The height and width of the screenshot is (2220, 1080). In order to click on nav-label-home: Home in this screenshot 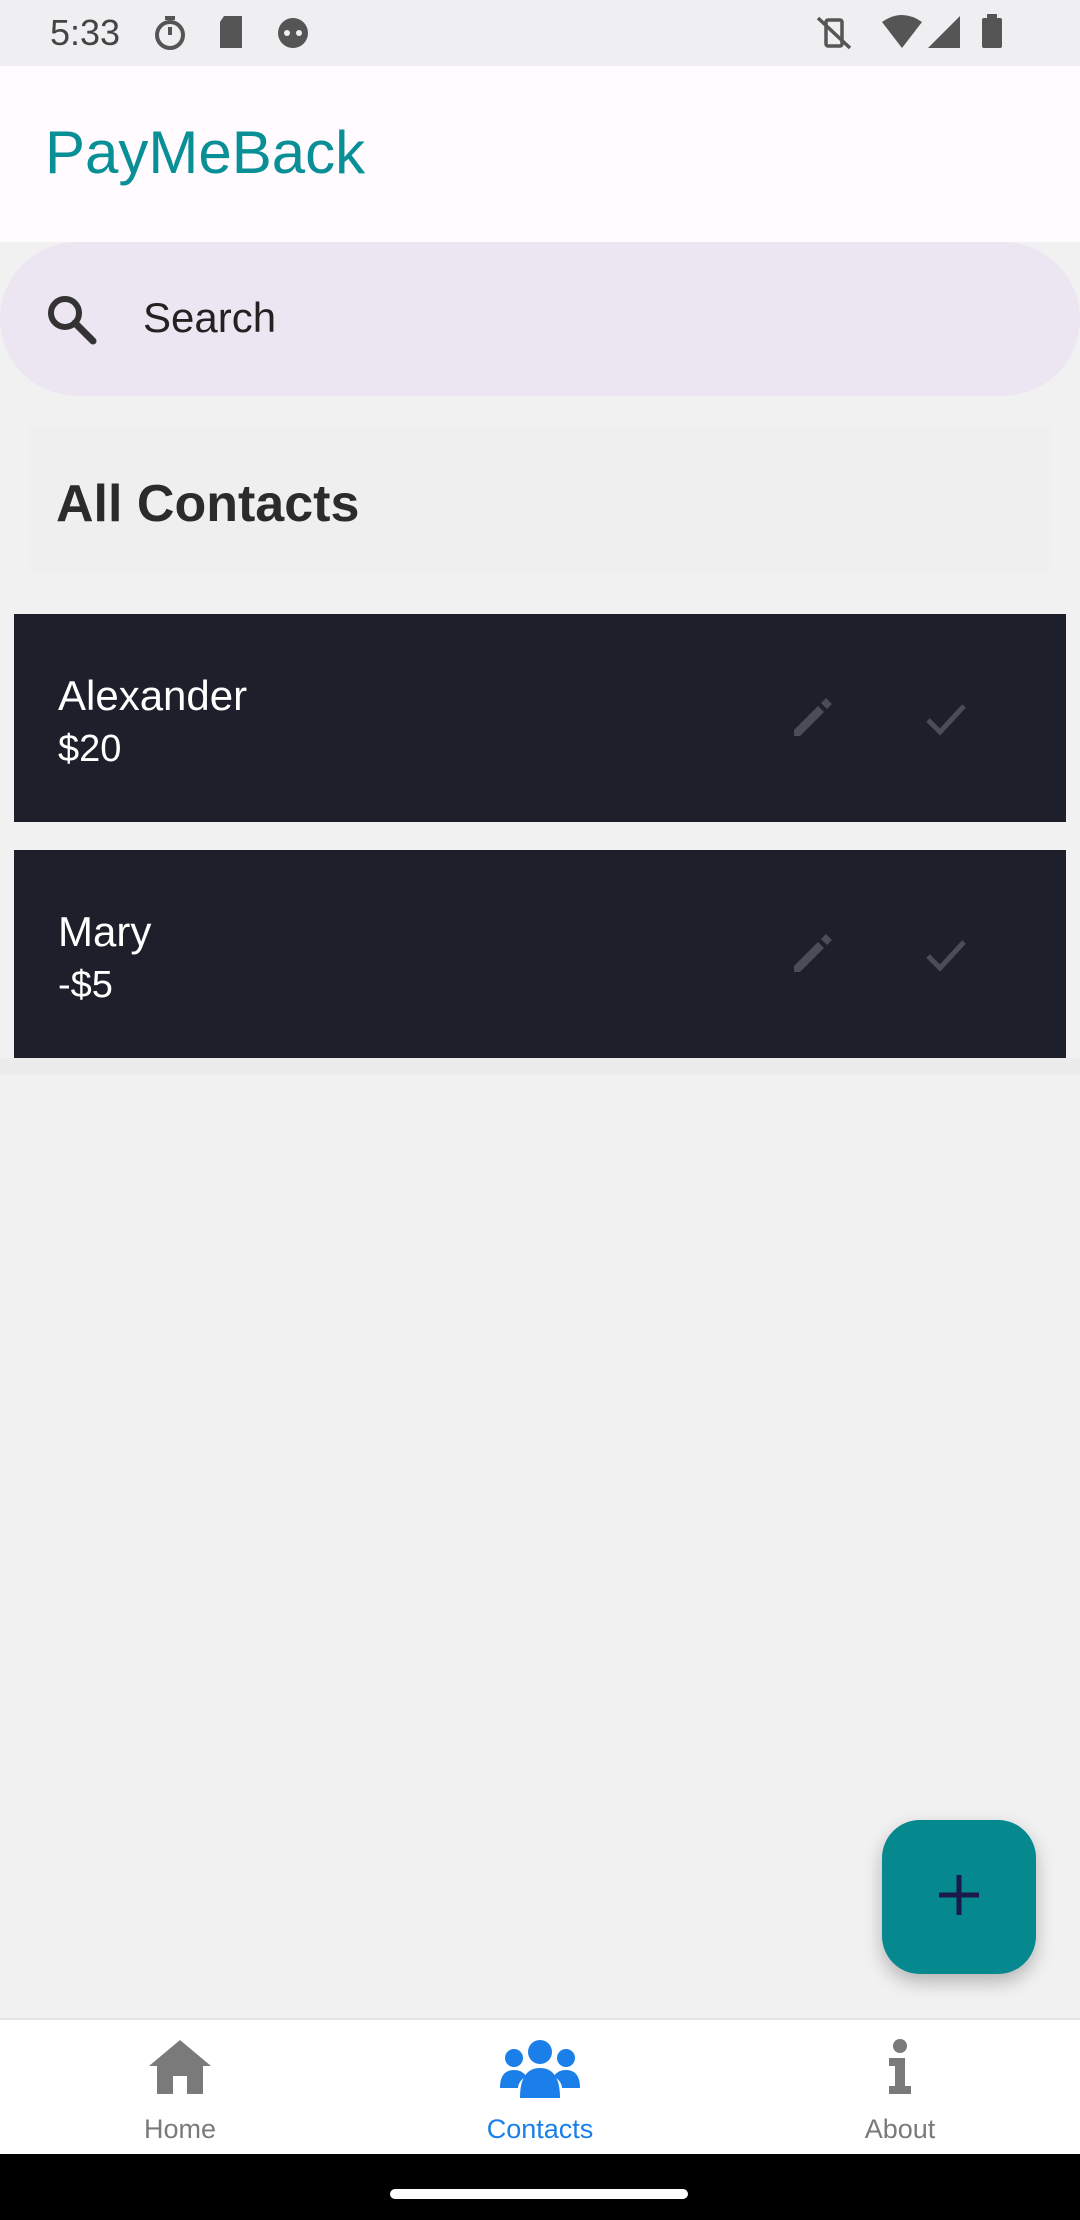, I will do `click(180, 2129)`.